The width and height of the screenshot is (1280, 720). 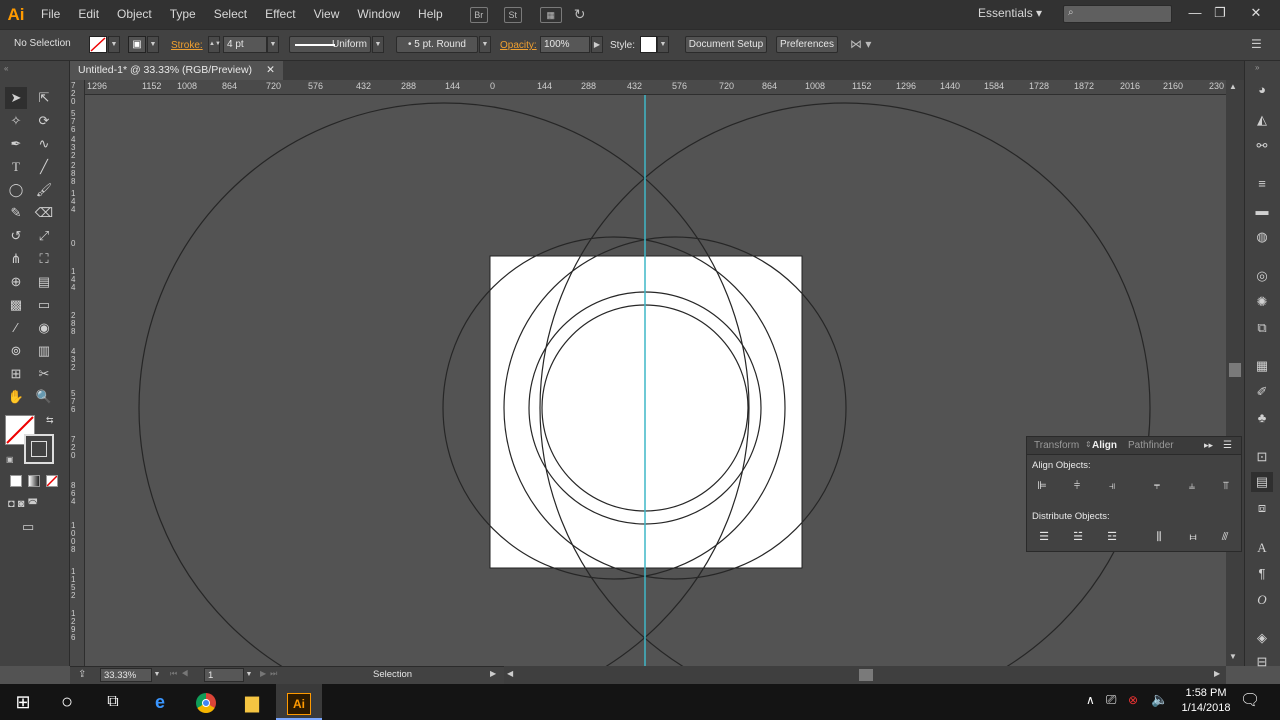 What do you see at coordinates (16, 282) in the screenshot?
I see `shape-builder-icon: ⊕` at bounding box center [16, 282].